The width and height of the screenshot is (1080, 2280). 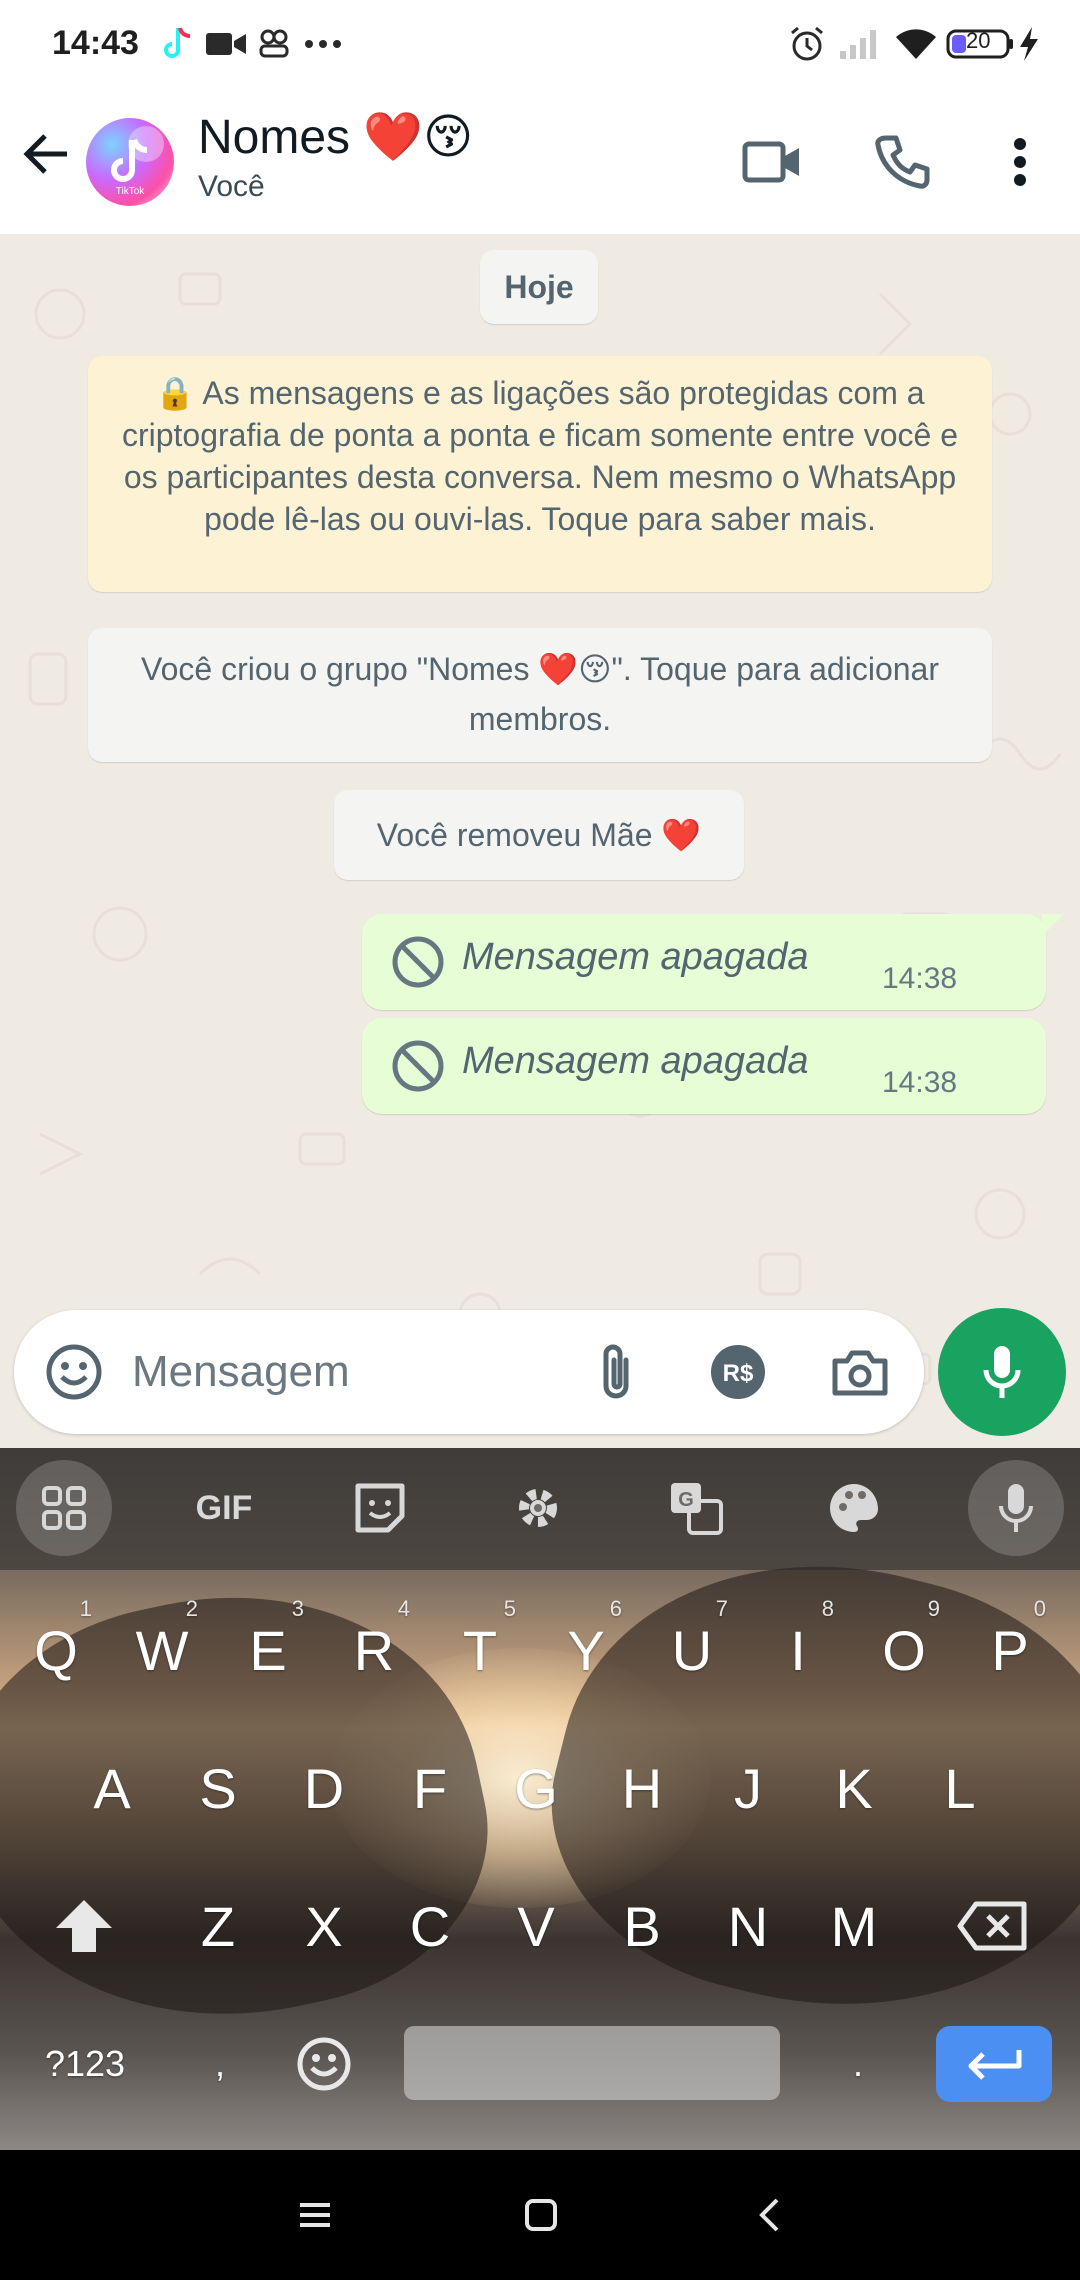 I want to click on avatar-label: TikTok, so click(x=131, y=191).